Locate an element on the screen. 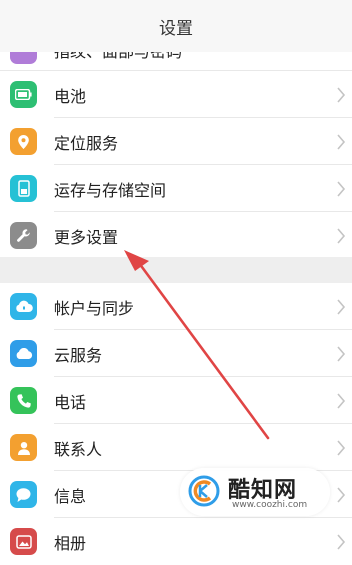  battery-icon is located at coordinates (23, 94).